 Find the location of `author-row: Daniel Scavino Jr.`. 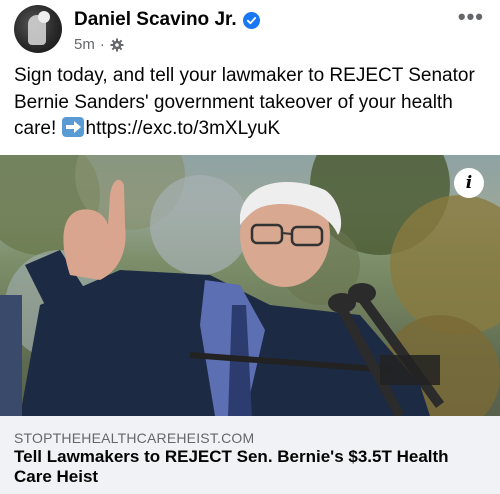

author-row: Daniel Scavino Jr. is located at coordinates (167, 20).